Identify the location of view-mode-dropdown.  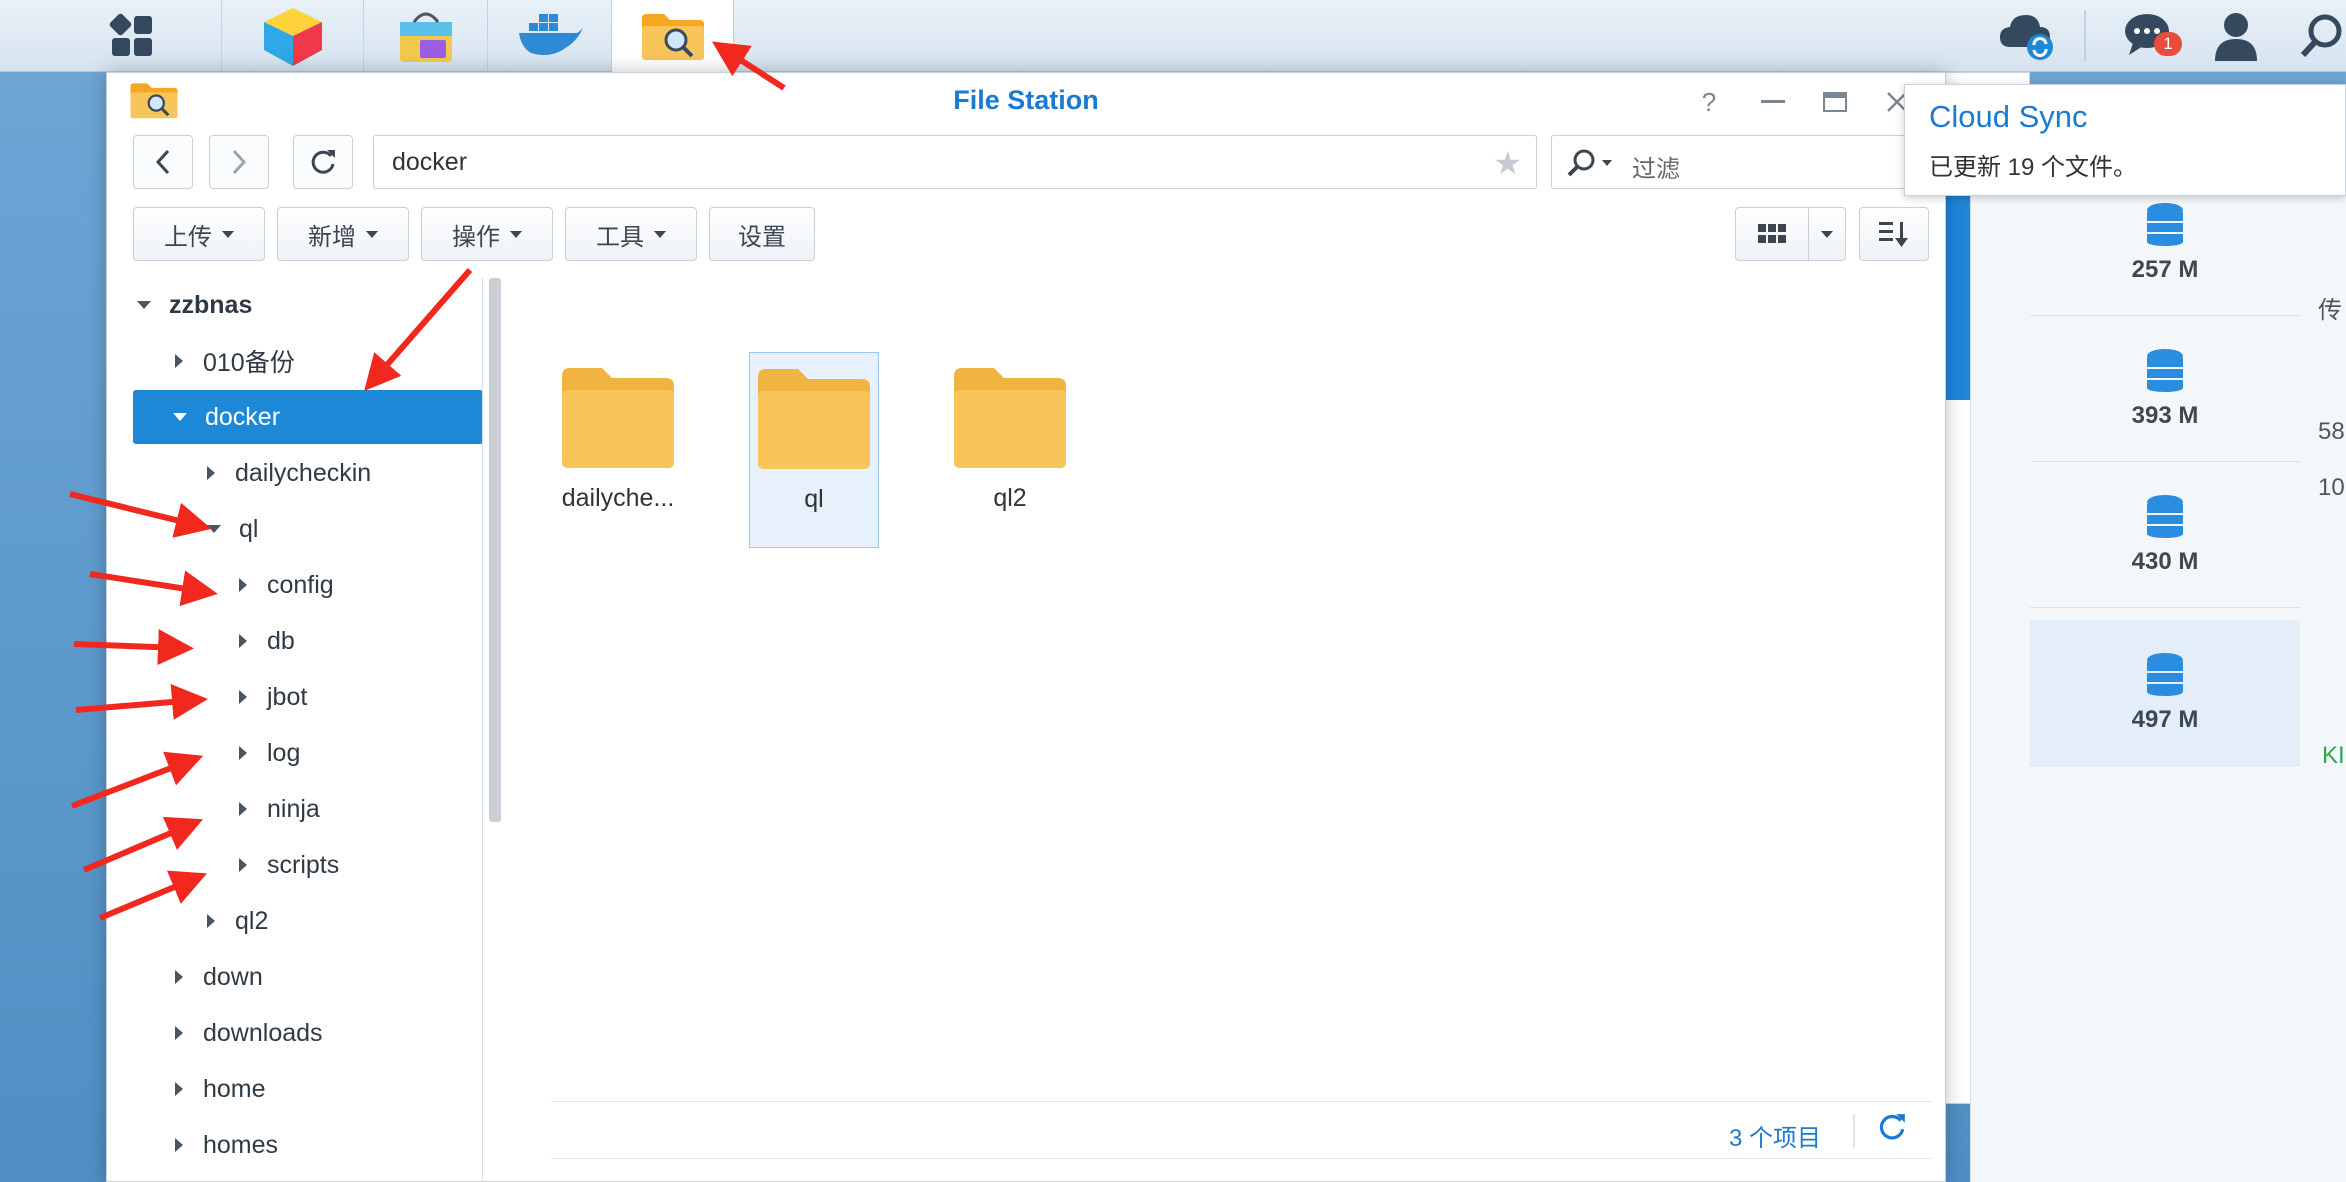
(1827, 234).